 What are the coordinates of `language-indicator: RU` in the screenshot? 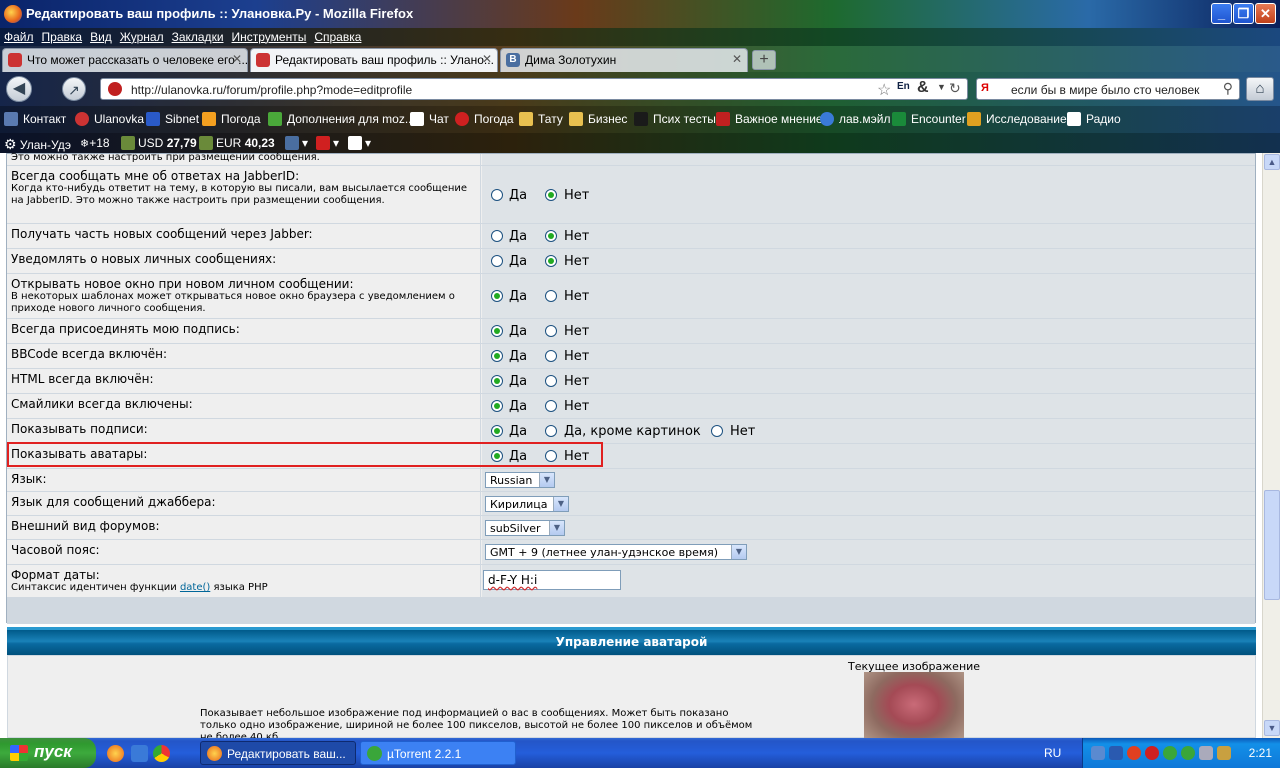 It's located at (1052, 753).